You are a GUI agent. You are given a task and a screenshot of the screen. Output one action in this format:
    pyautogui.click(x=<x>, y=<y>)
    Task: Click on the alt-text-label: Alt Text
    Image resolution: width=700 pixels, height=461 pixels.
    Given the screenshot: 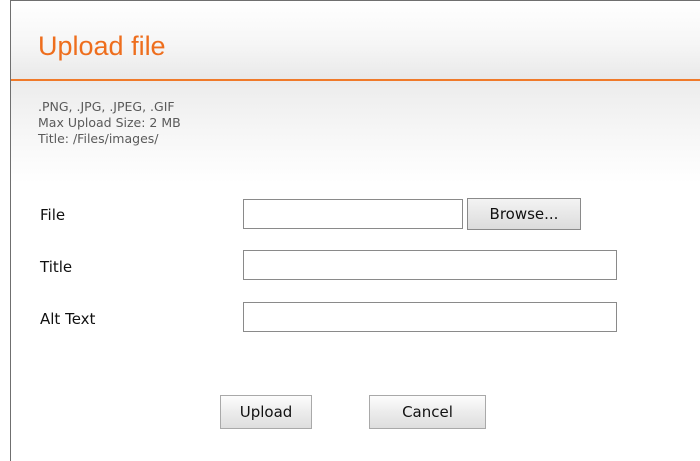 What is the action you would take?
    pyautogui.click(x=68, y=319)
    